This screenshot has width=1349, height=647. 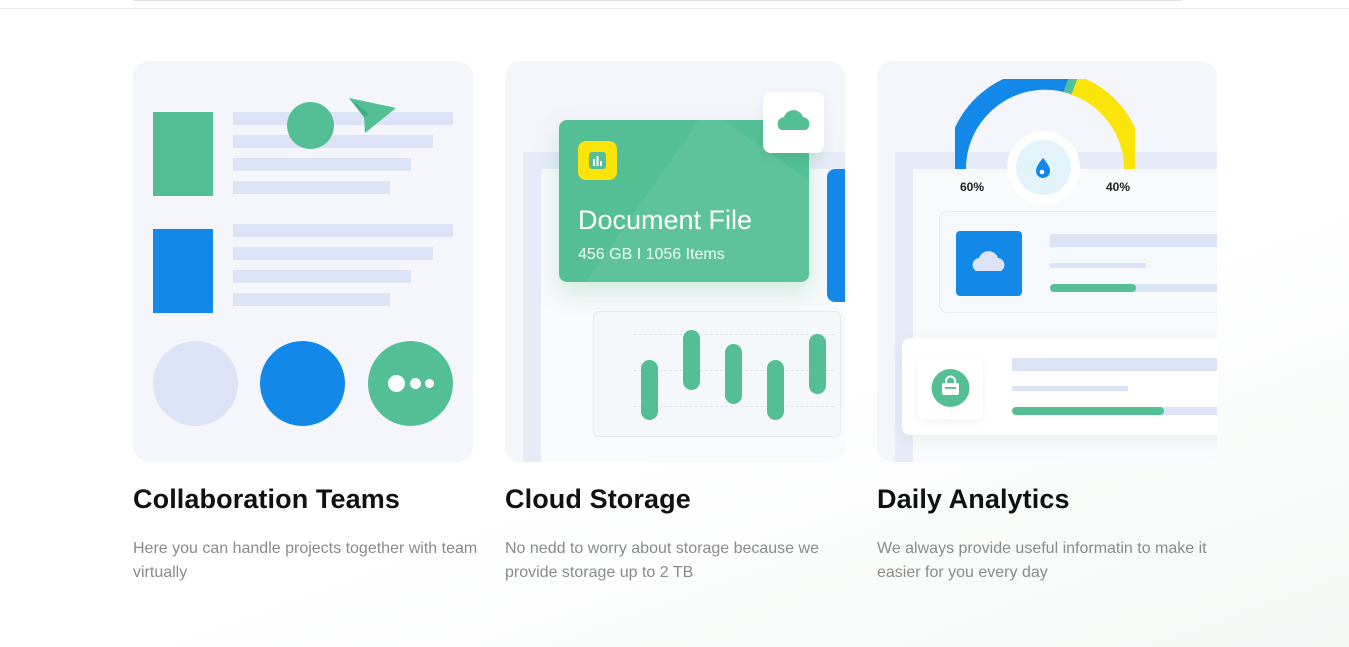 I want to click on blue-circle, so click(x=302, y=383).